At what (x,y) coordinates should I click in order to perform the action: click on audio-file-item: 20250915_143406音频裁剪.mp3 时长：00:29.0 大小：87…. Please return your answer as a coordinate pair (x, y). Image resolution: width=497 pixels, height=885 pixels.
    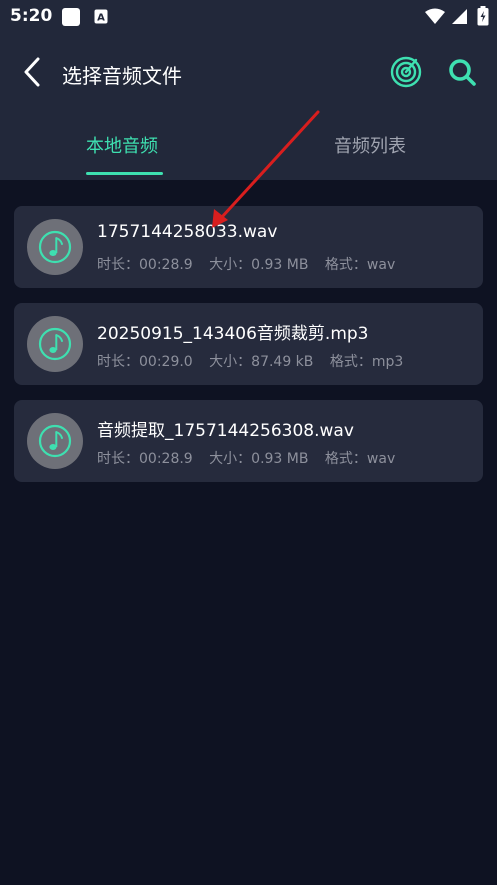
    Looking at the image, I should click on (248, 344).